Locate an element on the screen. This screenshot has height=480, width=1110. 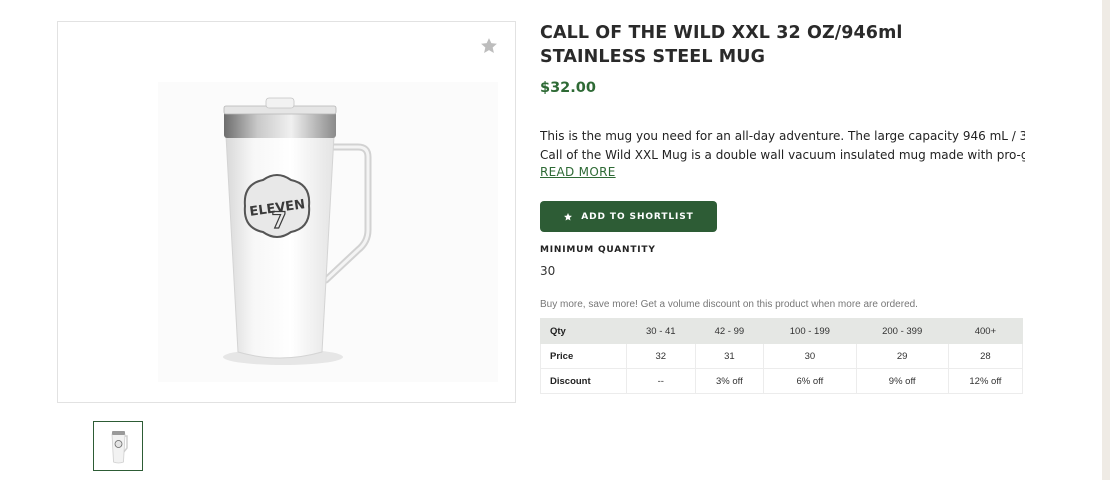
table-header-cell: 200 - 399 is located at coordinates (902, 331).